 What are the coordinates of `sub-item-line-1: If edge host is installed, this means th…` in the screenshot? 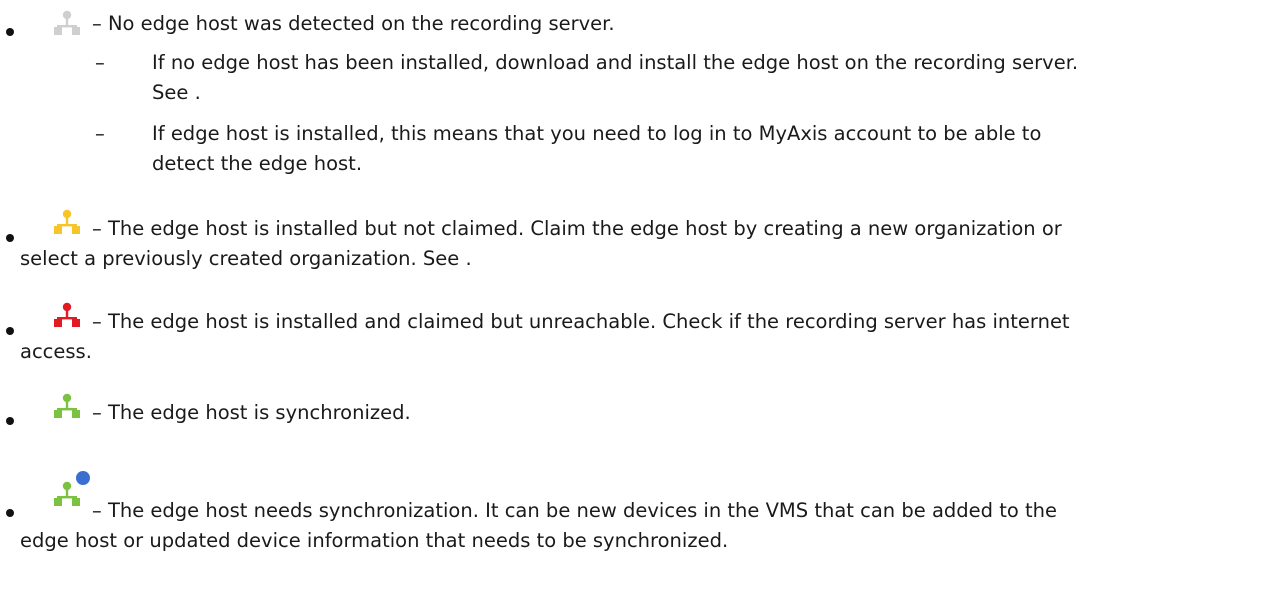 It's located at (597, 133).